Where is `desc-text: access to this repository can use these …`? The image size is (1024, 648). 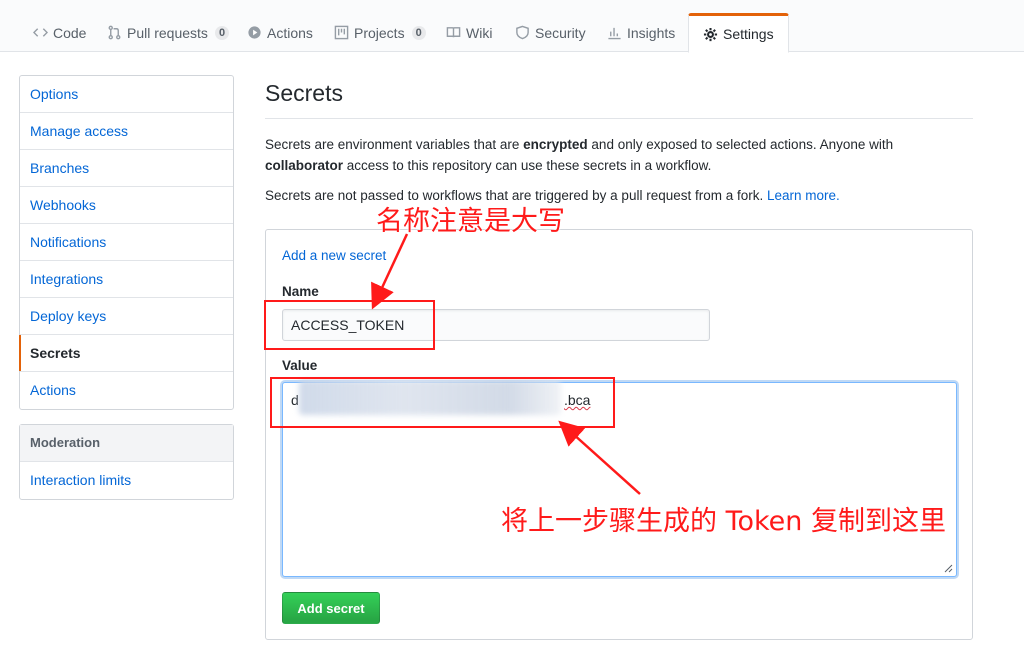 desc-text: access to this repository can use these … is located at coordinates (527, 165).